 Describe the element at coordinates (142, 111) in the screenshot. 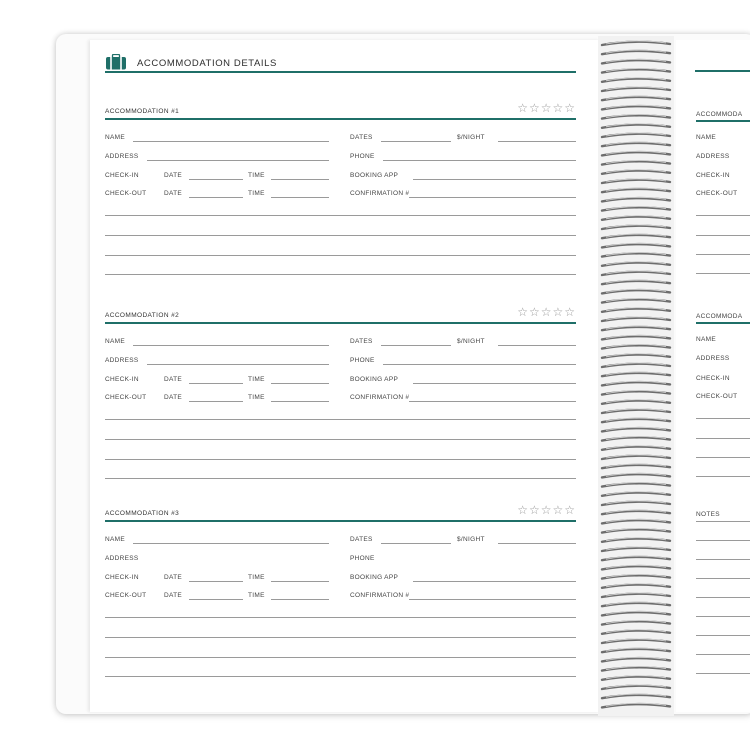

I see `section-title: ACCOMMODATION #1` at that location.